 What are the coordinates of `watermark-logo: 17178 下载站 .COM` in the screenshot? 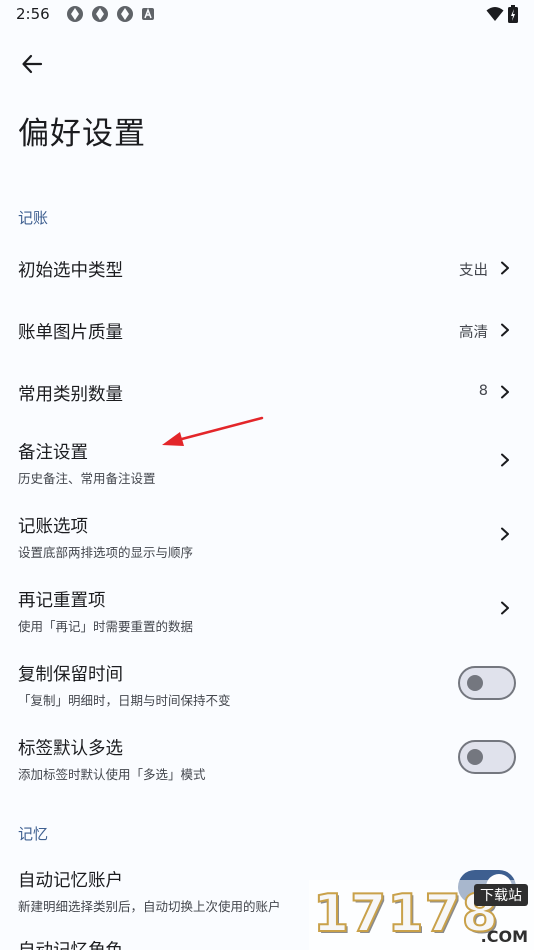 It's located at (421, 915).